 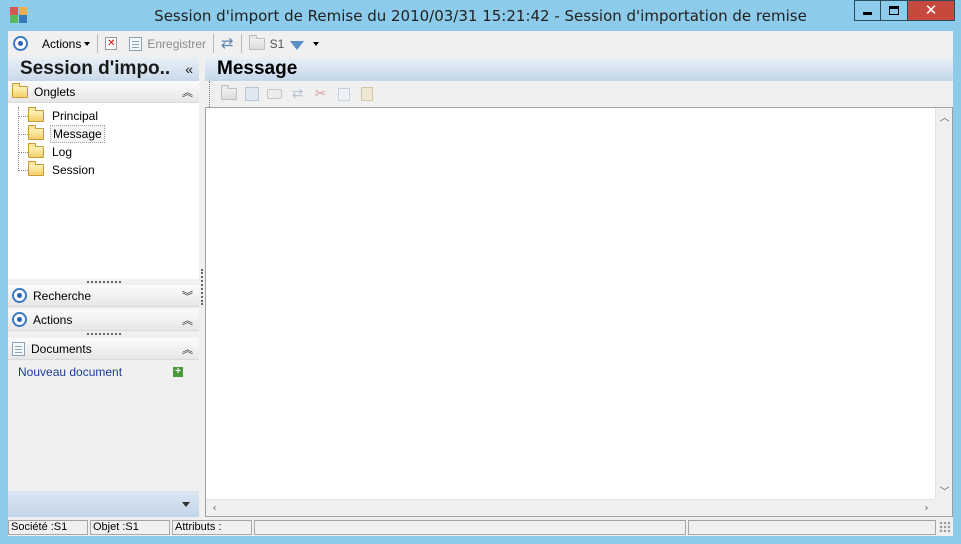 I want to click on tree-item-label: Log, so click(x=62, y=152).